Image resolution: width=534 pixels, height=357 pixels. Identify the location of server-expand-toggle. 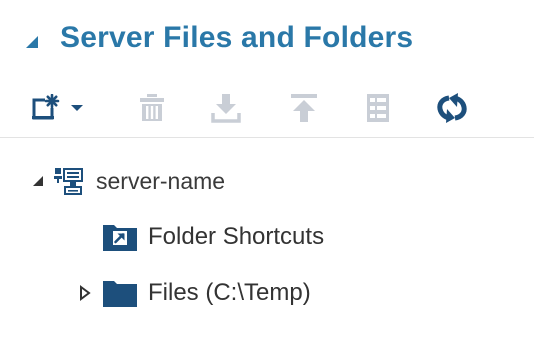
(38, 181).